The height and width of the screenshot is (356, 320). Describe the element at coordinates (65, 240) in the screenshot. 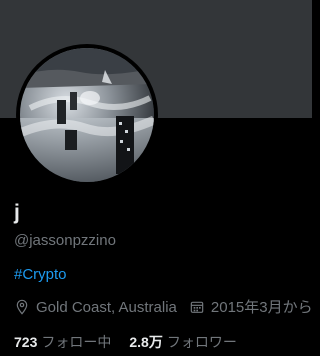

I see `username-handle: @jassonpzzino` at that location.